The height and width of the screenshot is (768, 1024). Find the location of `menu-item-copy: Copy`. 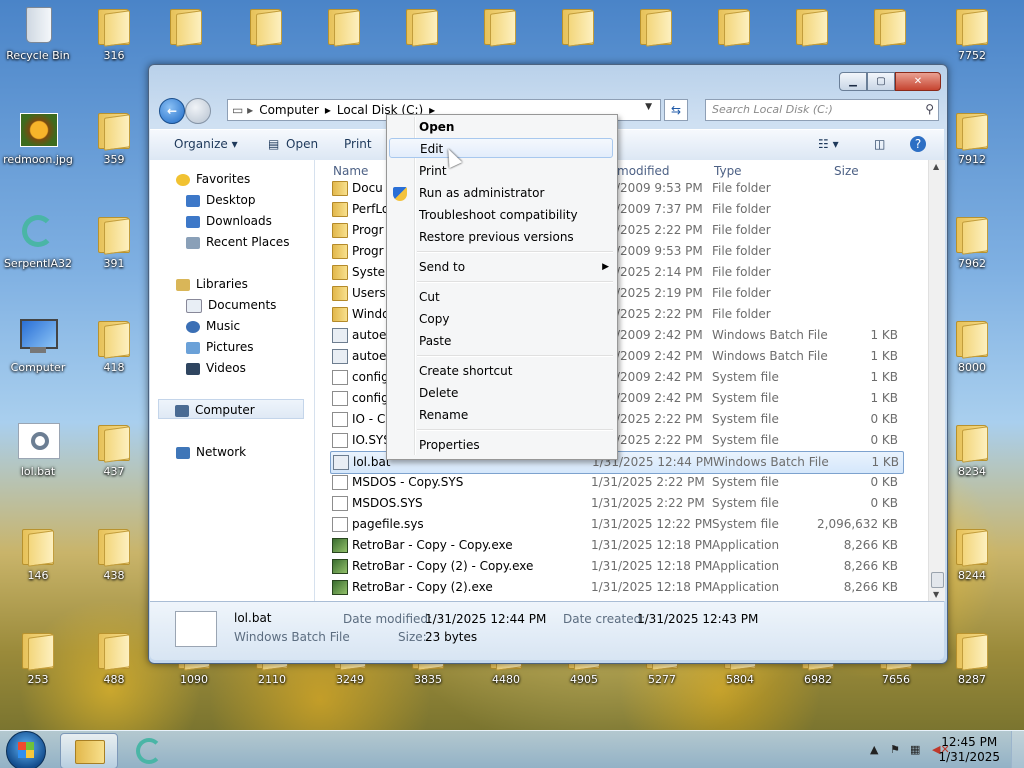

menu-item-copy: Copy is located at coordinates (434, 319).